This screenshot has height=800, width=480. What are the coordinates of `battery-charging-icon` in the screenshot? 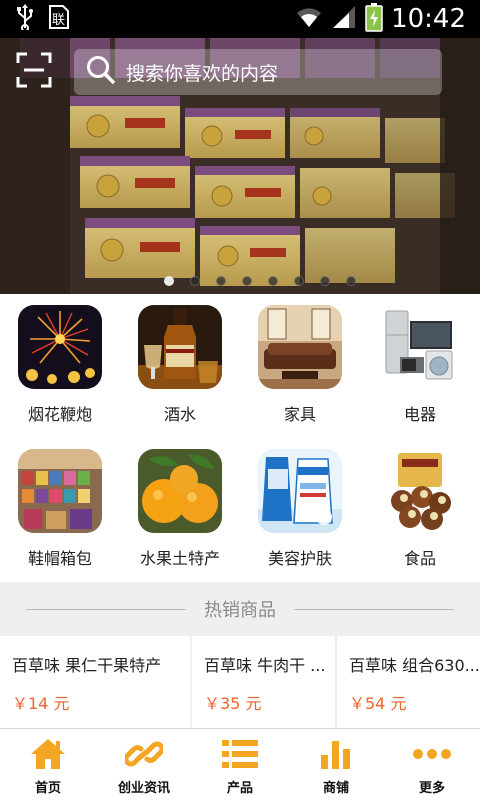 It's located at (374, 19).